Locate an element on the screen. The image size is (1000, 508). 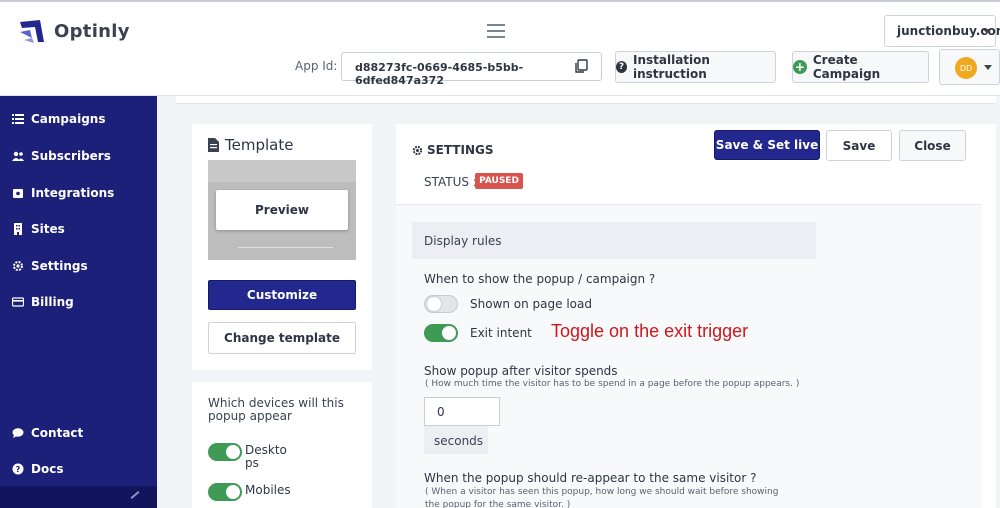
sidebar-item-label: Billing is located at coordinates (52, 302).